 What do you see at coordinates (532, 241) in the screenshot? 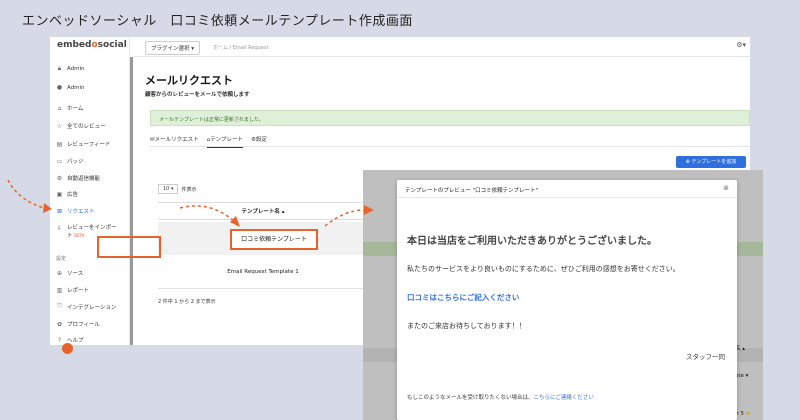
I see `email-heading: 本日は当店をご利用いただきありがとうございました。` at bounding box center [532, 241].